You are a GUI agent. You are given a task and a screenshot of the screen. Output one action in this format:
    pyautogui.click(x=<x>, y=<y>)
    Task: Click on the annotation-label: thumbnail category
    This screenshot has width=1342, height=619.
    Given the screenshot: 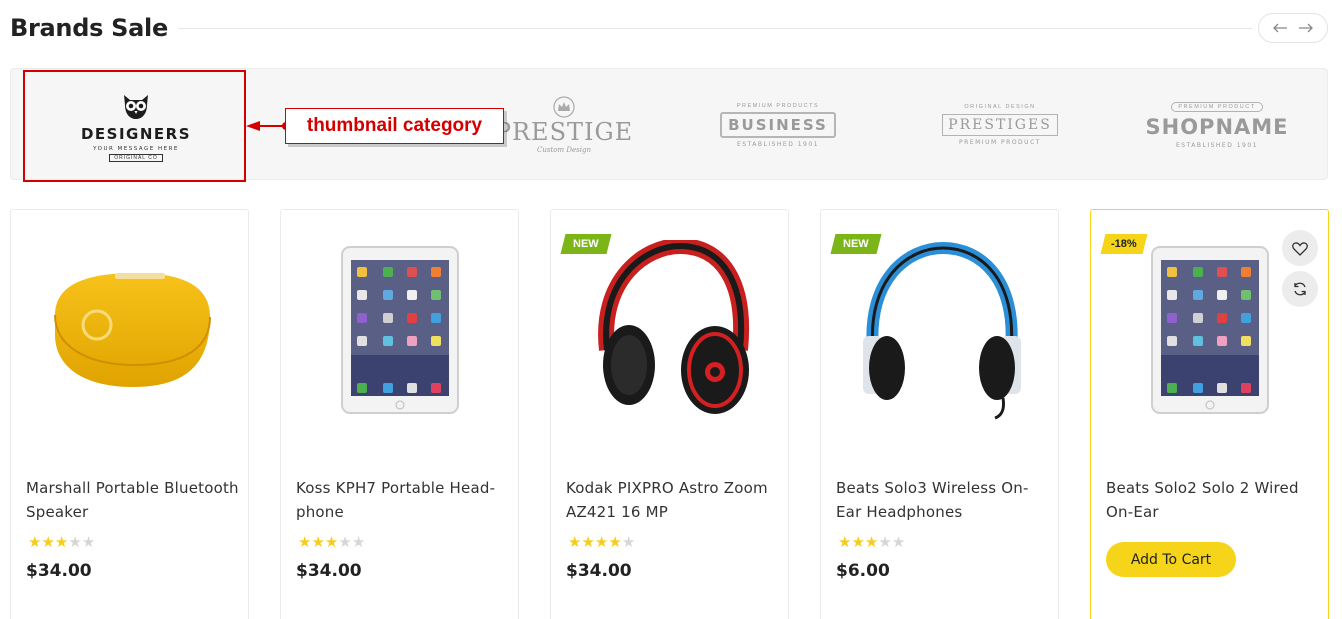 What is the action you would take?
    pyautogui.click(x=394, y=125)
    